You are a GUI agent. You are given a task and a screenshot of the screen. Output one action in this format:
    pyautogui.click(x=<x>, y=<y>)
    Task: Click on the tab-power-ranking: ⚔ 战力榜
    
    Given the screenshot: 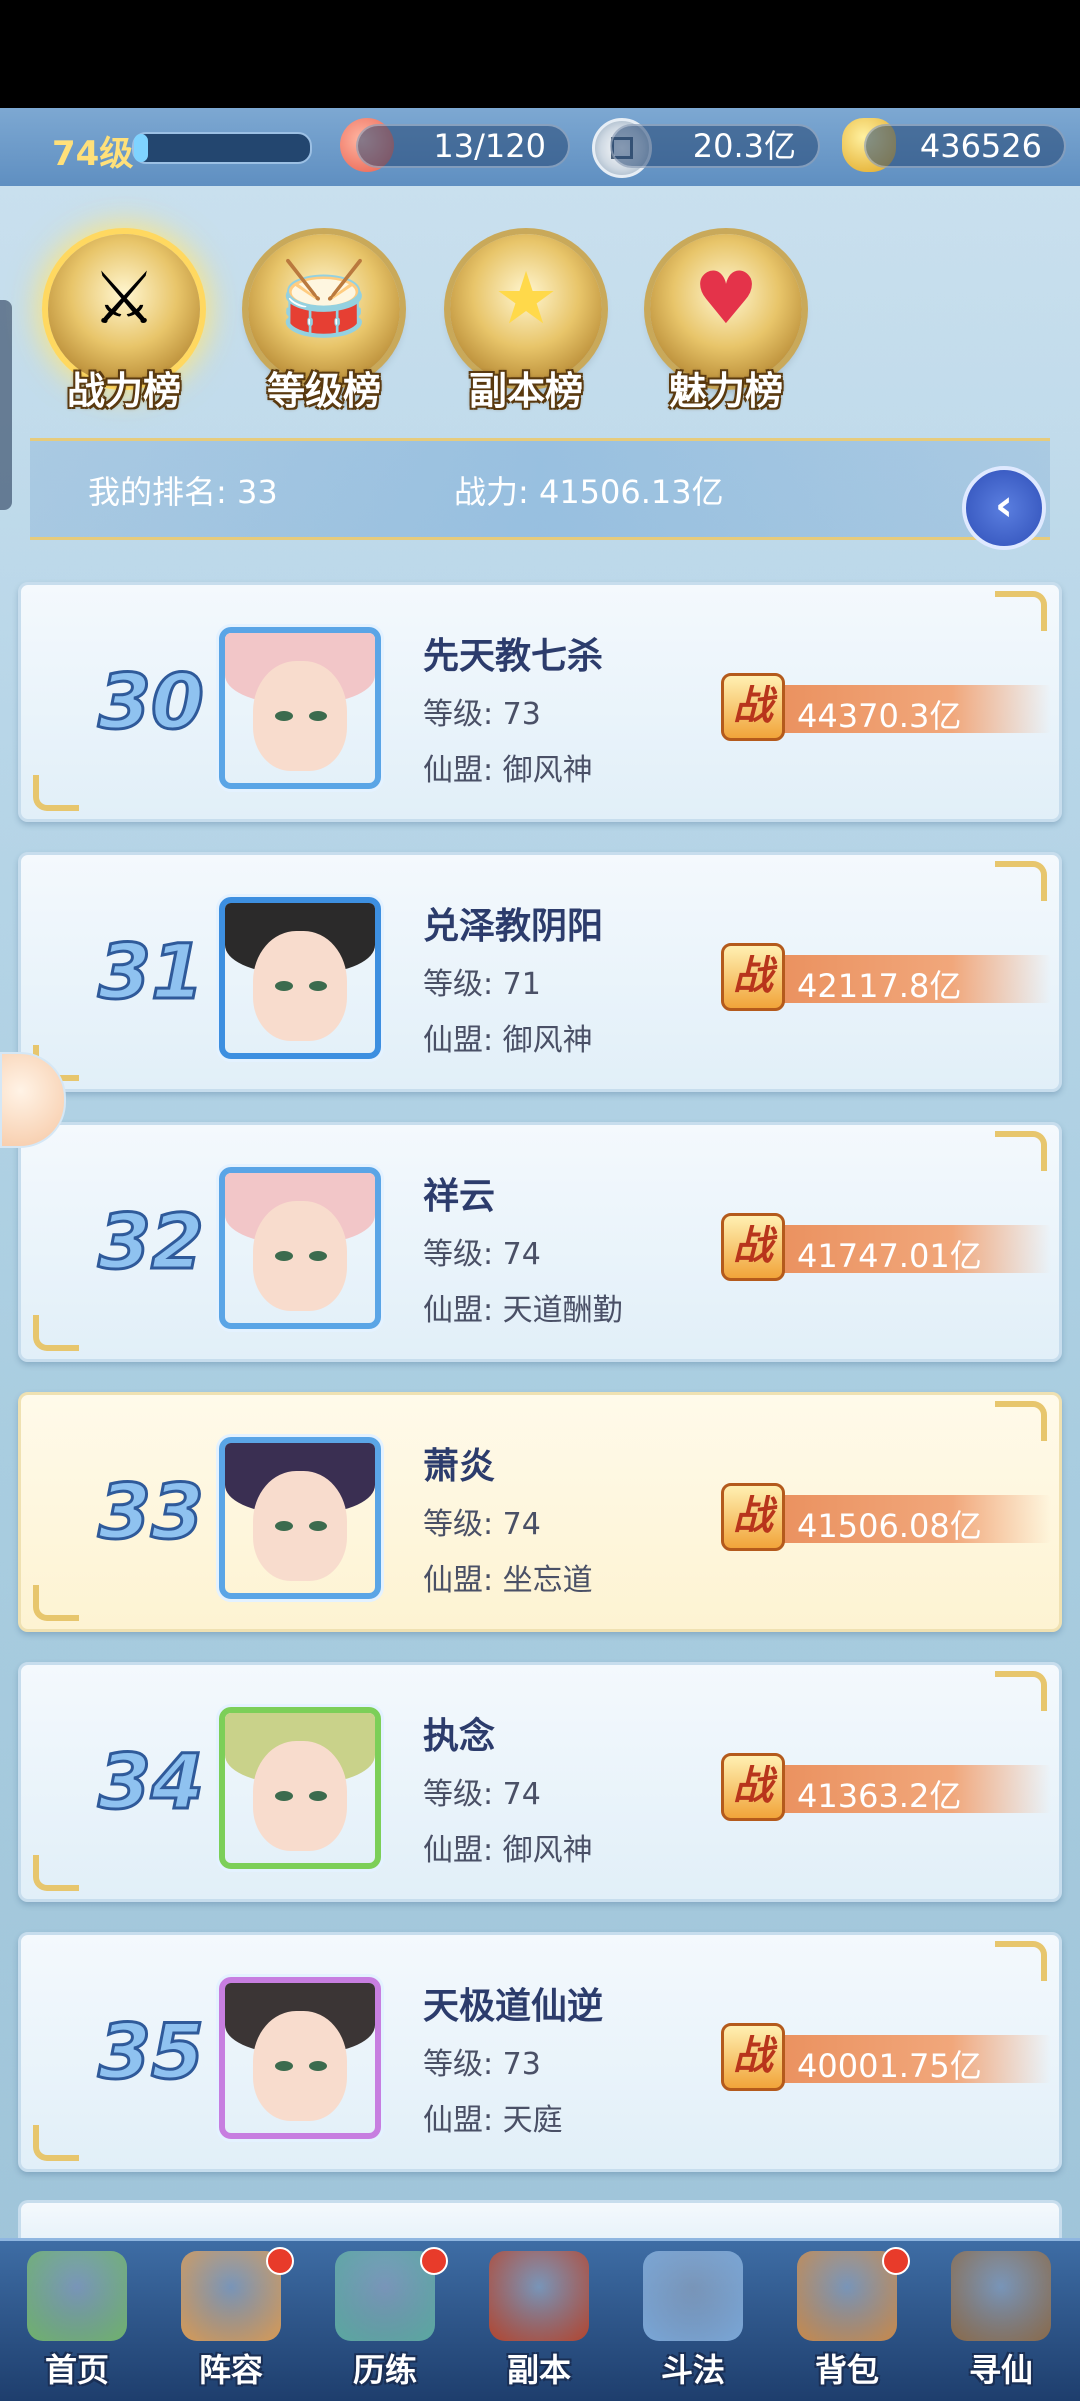 What is the action you would take?
    pyautogui.click(x=124, y=320)
    